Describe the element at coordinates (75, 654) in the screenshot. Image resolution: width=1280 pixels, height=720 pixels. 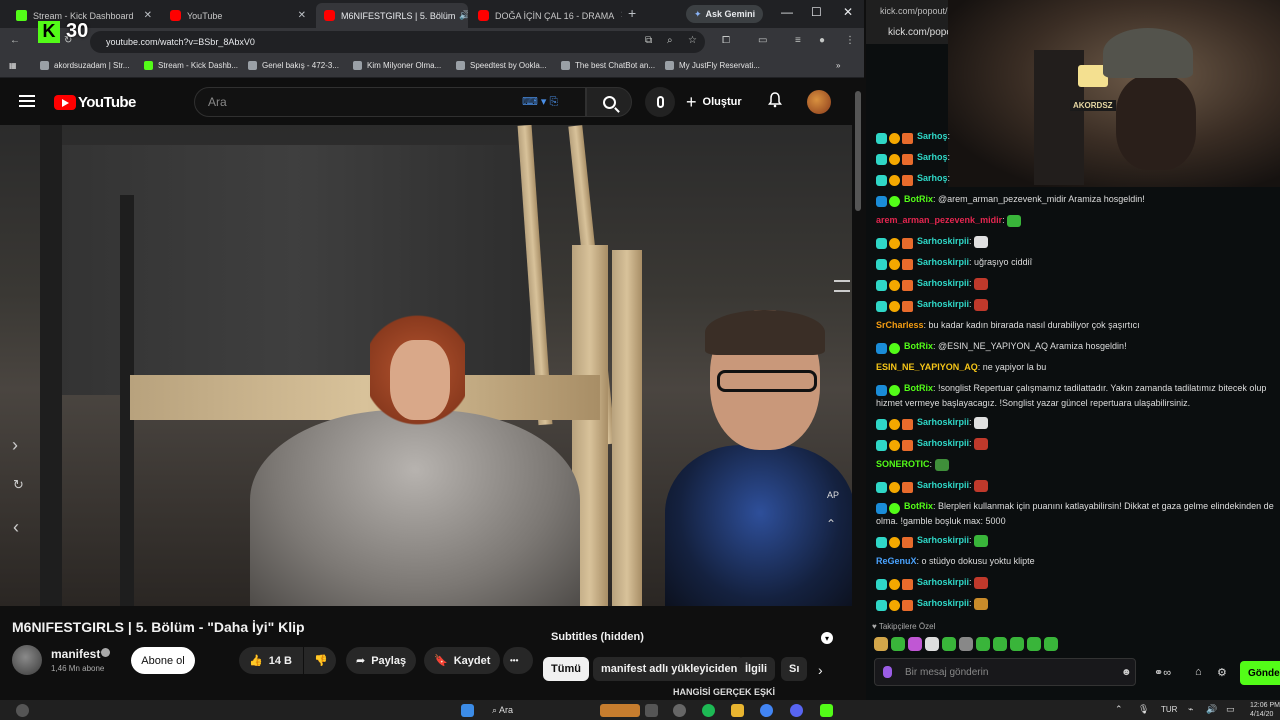
I see `channel-name: manifest` at that location.